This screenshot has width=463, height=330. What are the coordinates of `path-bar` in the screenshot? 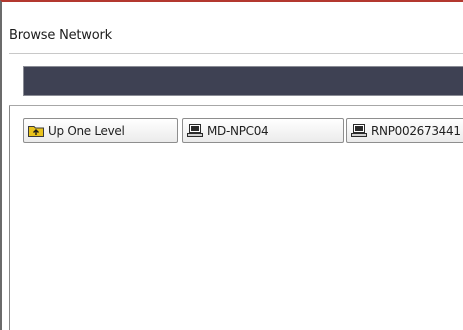 It's located at (243, 81).